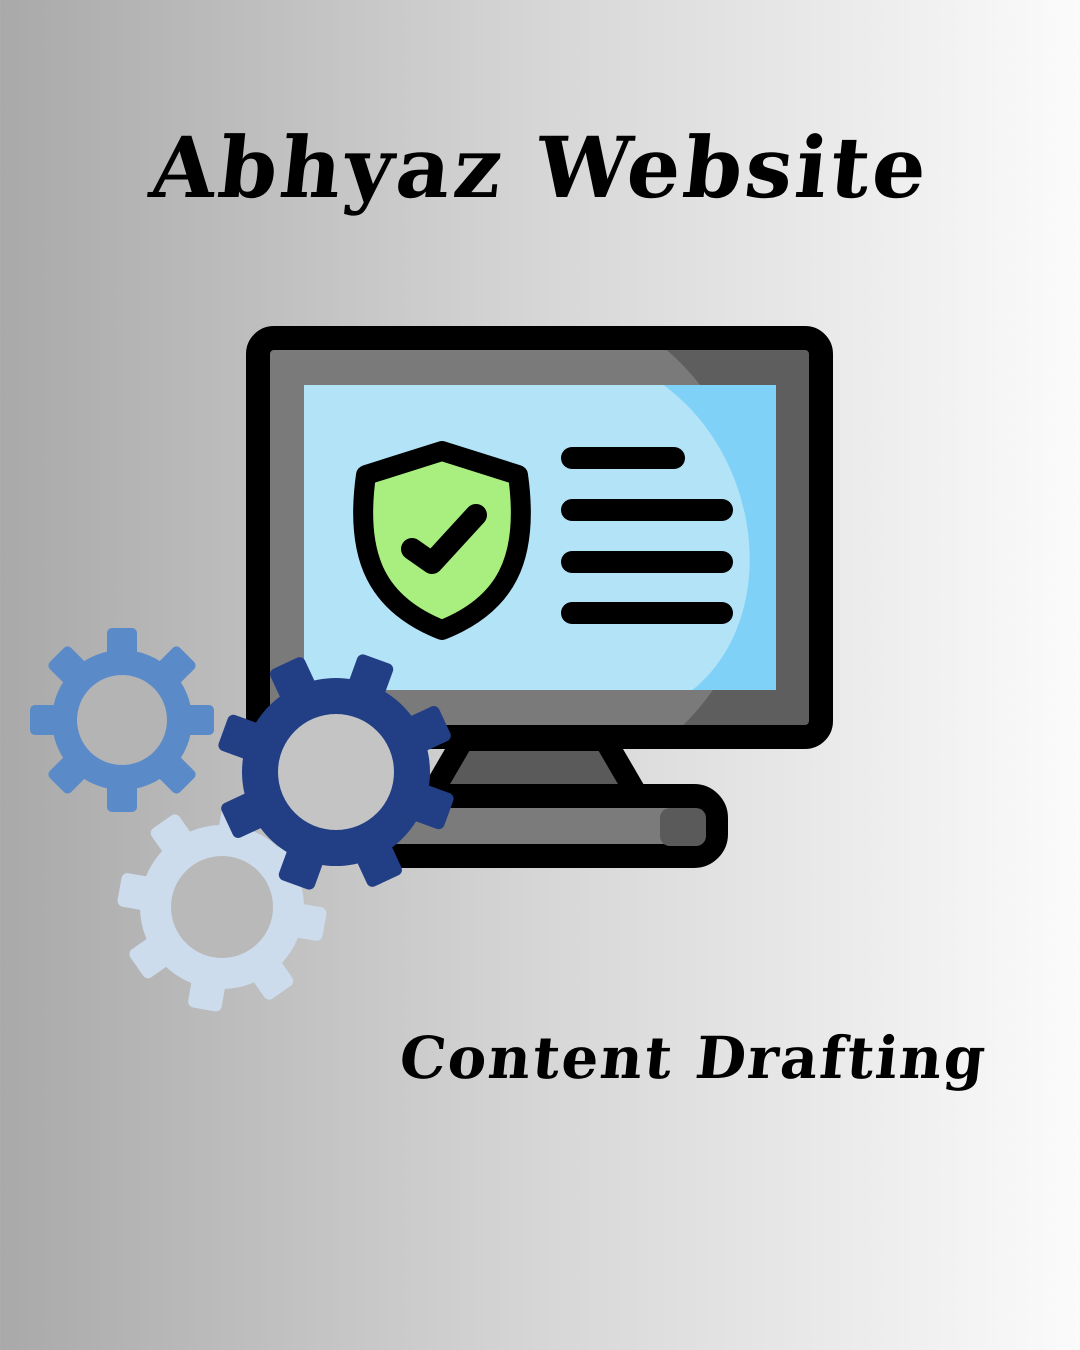 Image resolution: width=1080 pixels, height=1350 pixels. Describe the element at coordinates (693, 1058) in the screenshot. I see `page-subtitle: Content Drafting` at that location.